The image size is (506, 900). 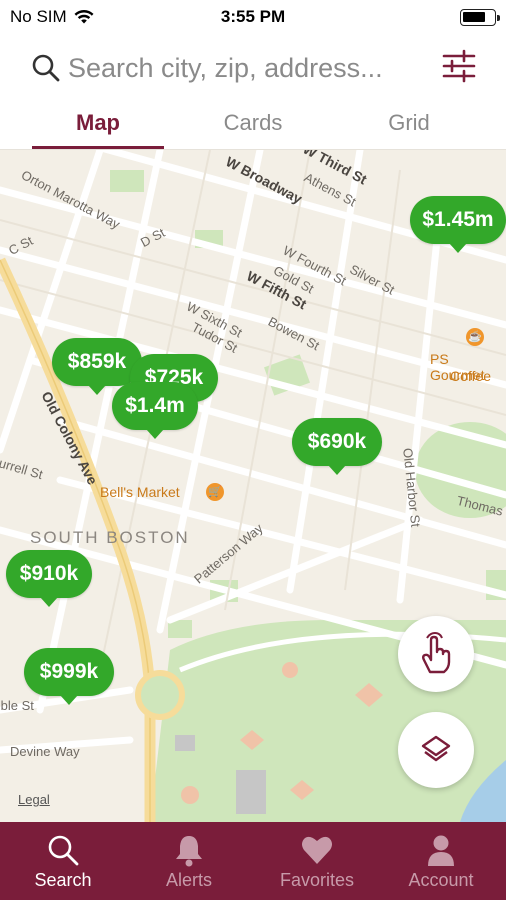 What do you see at coordinates (459, 66) in the screenshot?
I see `filter-sliders-icon` at bounding box center [459, 66].